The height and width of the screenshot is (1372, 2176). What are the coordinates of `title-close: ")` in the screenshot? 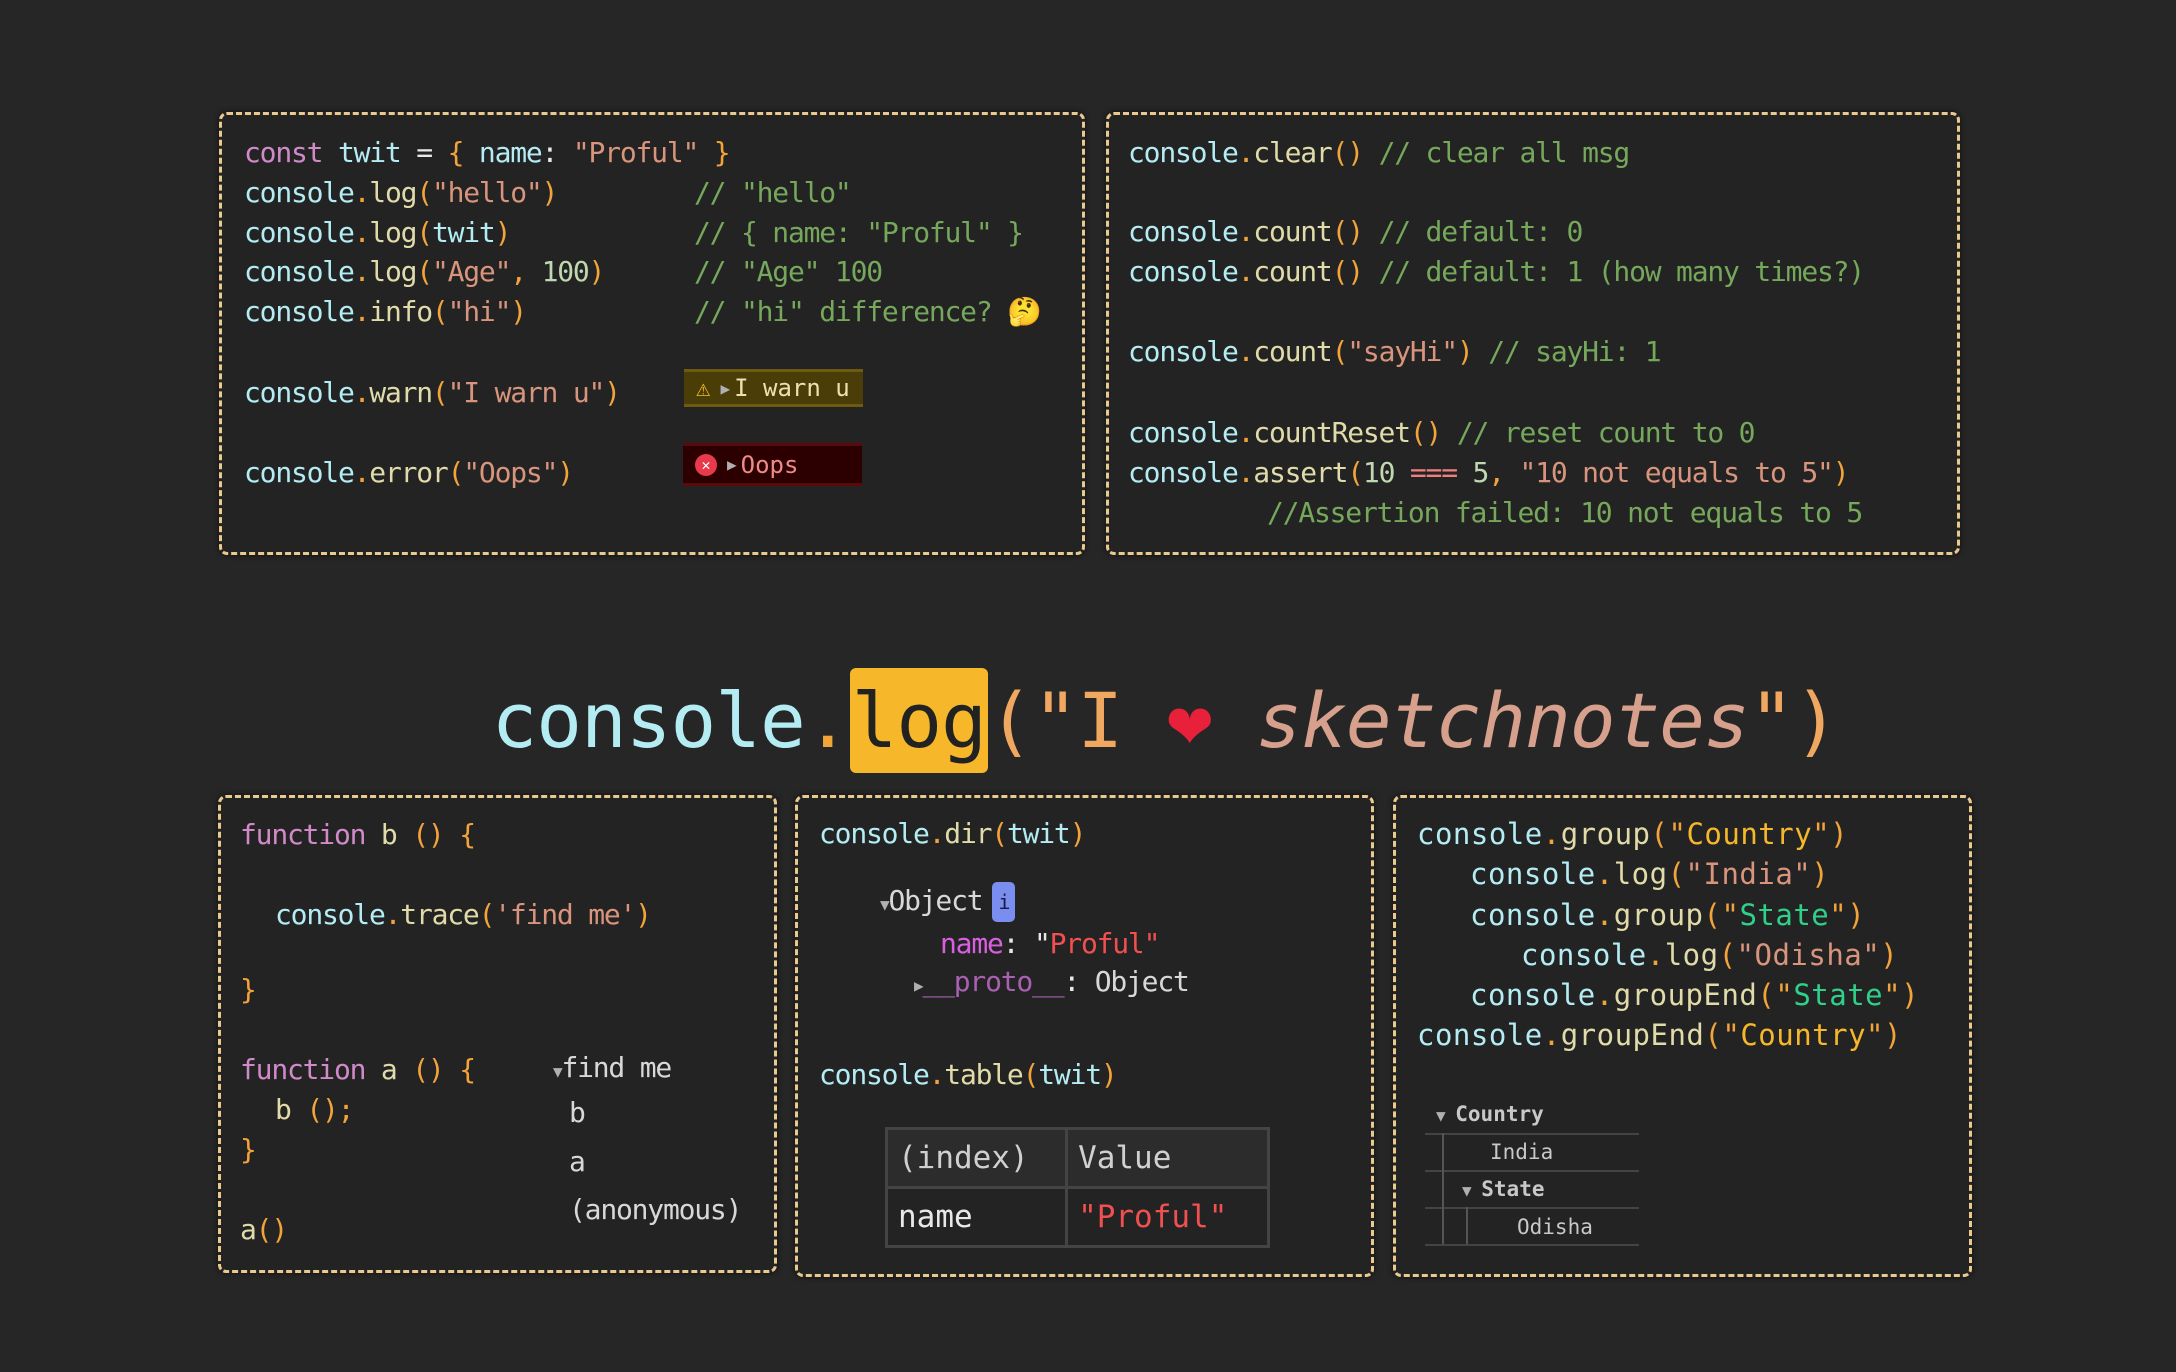 It's located at (1794, 720).